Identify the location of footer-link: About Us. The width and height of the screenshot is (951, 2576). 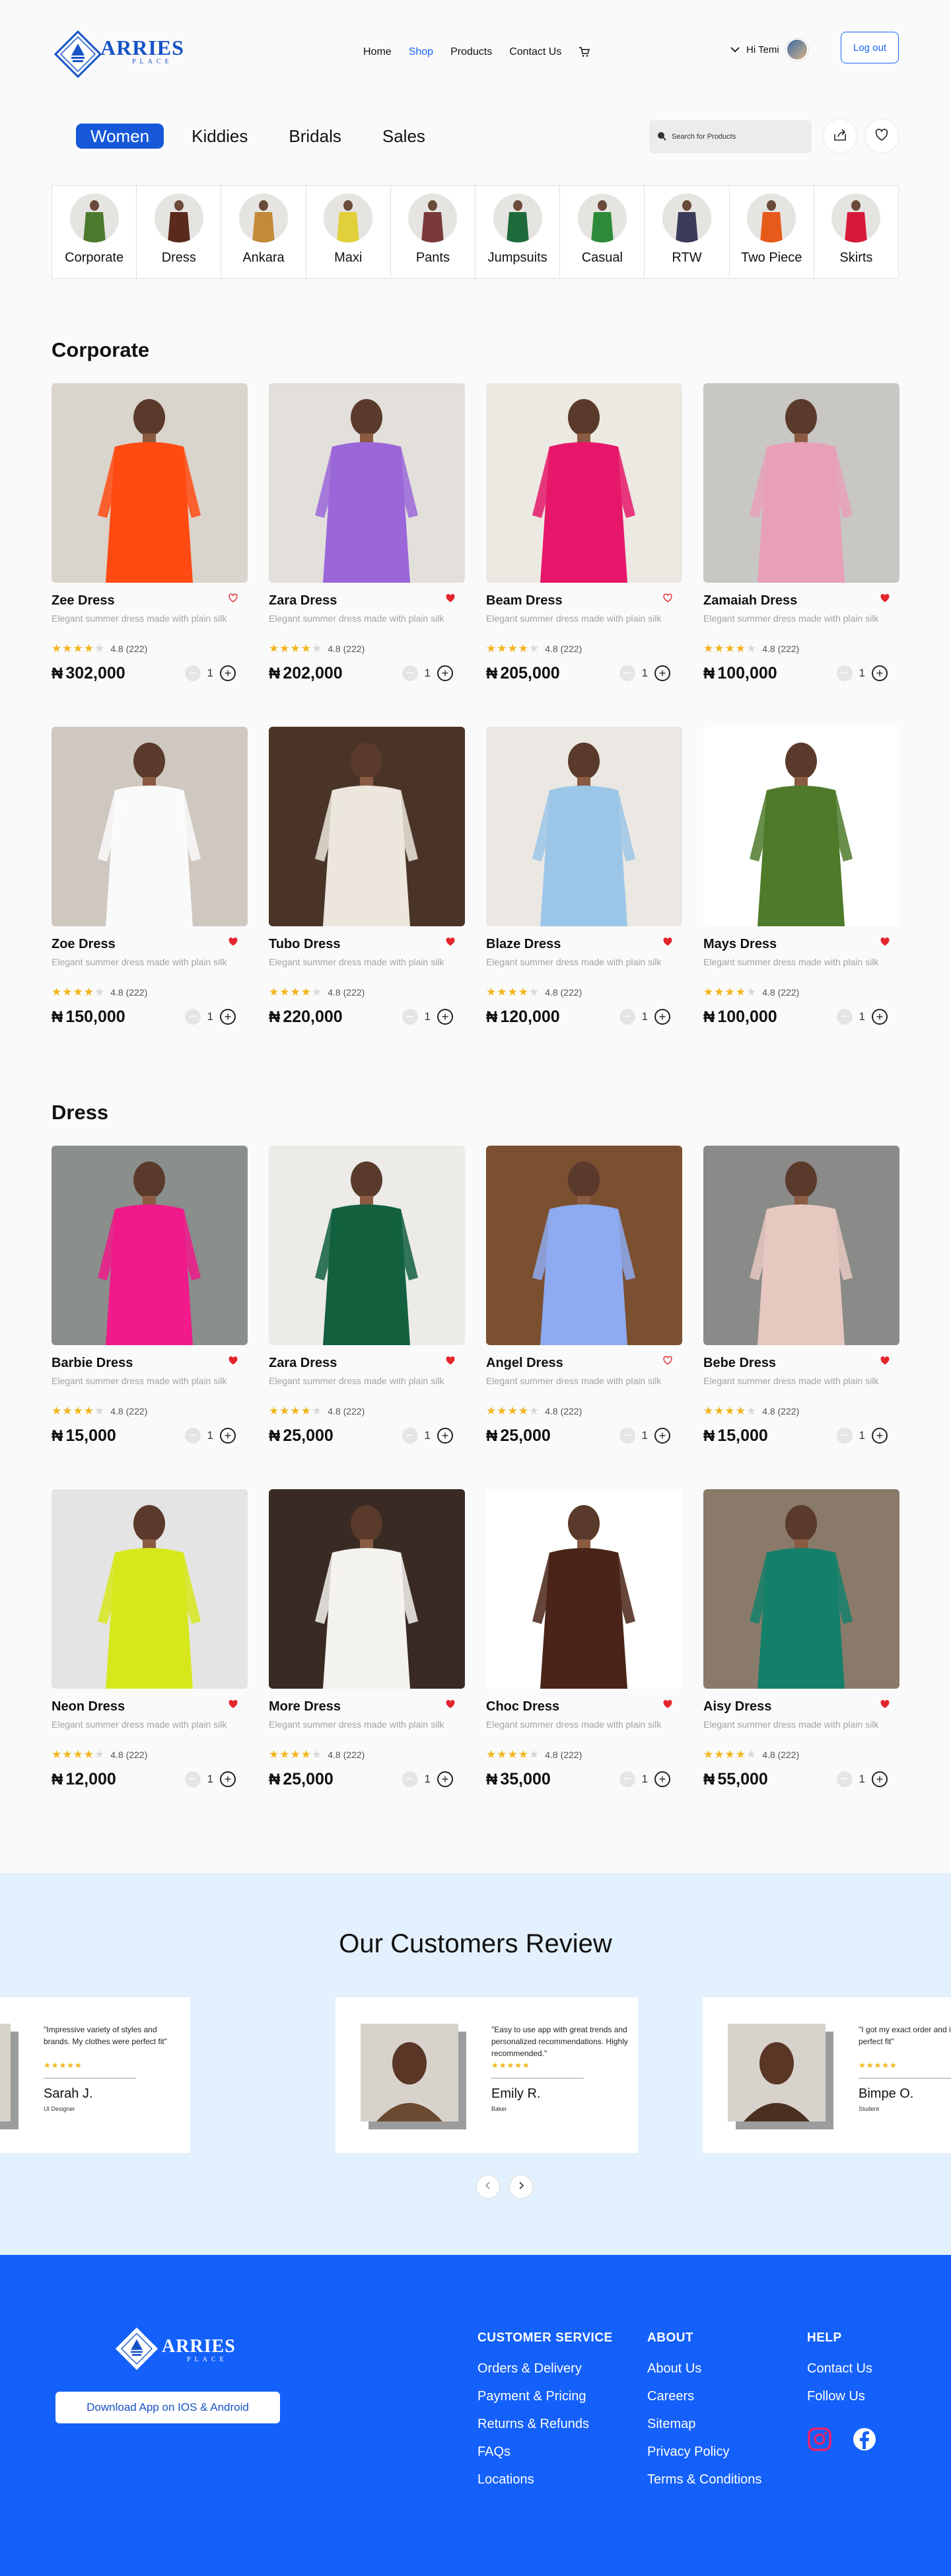
(704, 2368).